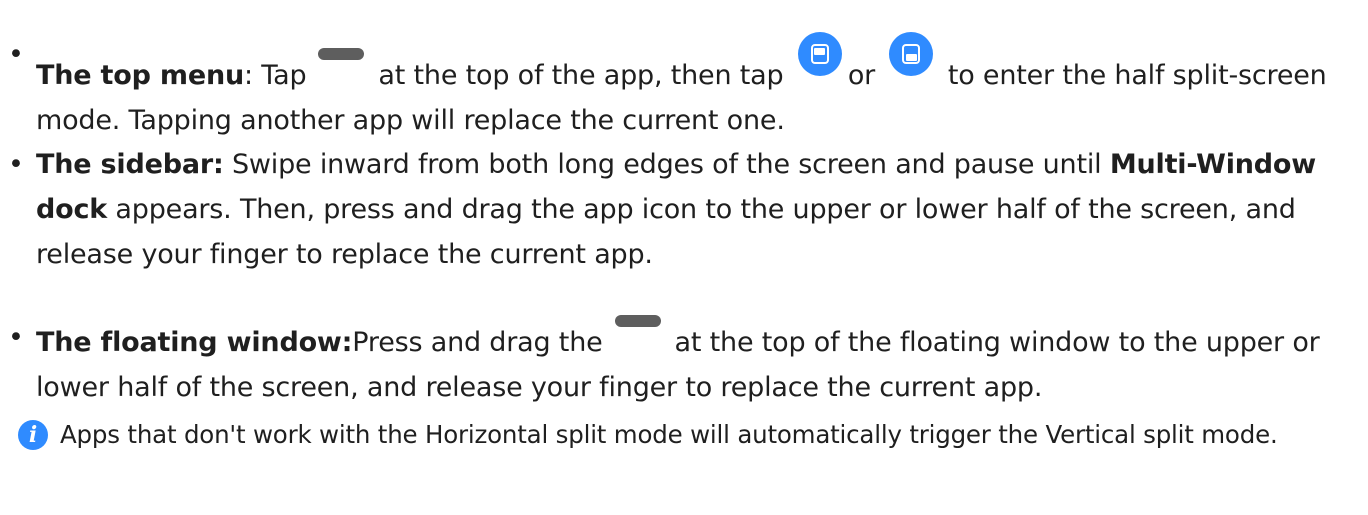  Describe the element at coordinates (194, 342) in the screenshot. I see `bullet-heading: The floating window:` at that location.